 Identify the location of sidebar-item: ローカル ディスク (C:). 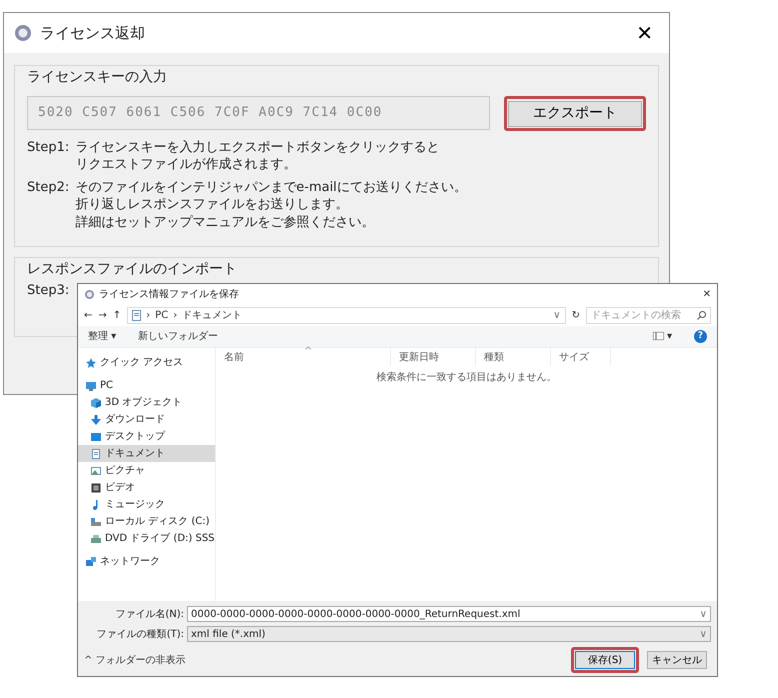
(146, 521).